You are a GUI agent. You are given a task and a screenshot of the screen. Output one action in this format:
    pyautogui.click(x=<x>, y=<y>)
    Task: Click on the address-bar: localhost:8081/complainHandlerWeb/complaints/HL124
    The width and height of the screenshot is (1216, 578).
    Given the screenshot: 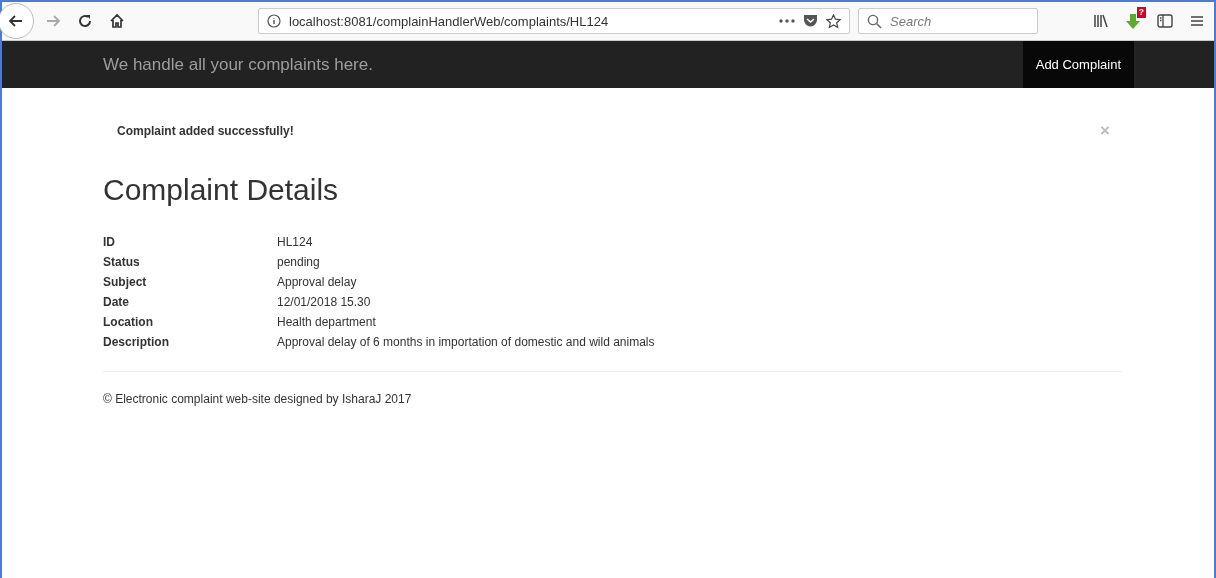 What is the action you would take?
    pyautogui.click(x=554, y=21)
    